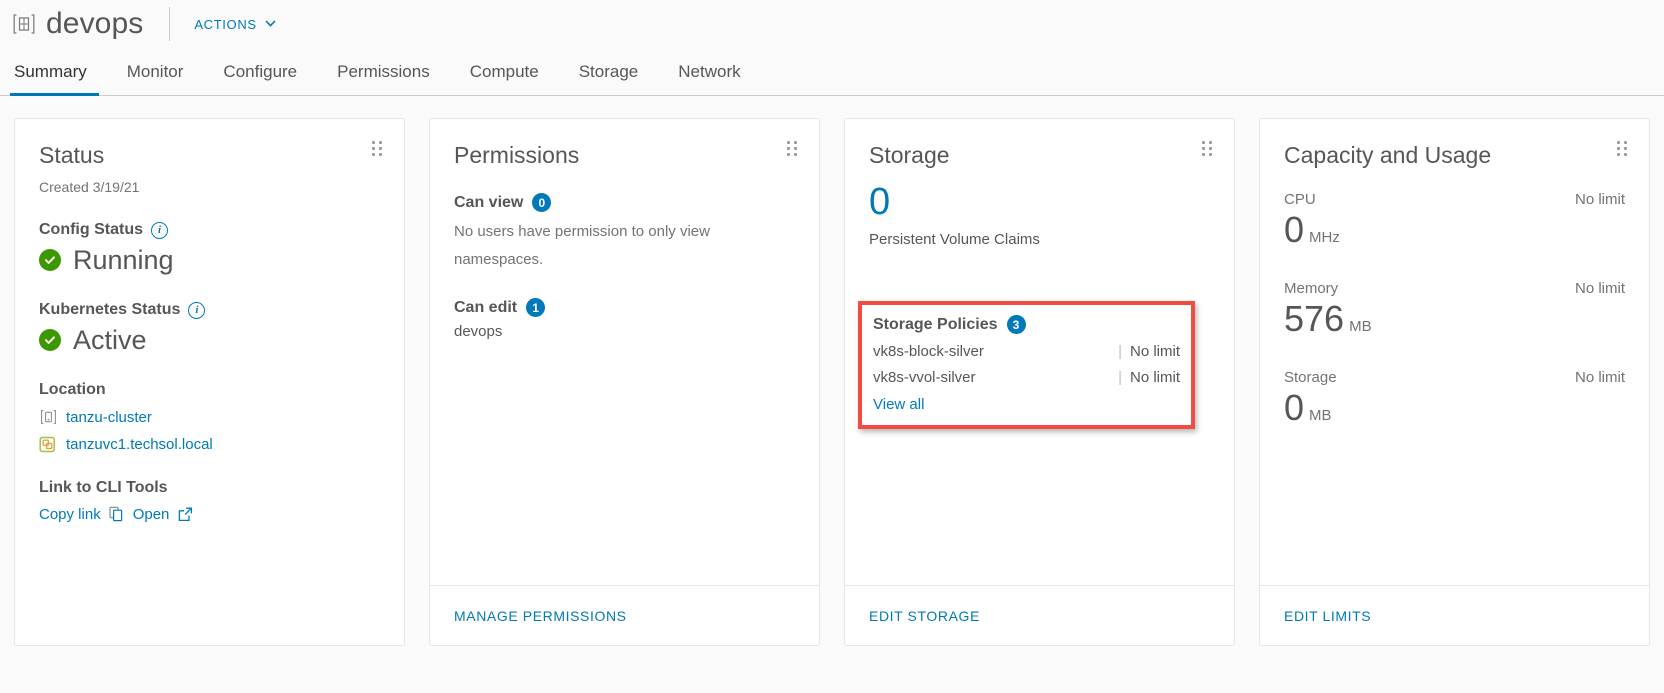 The width and height of the screenshot is (1664, 693). I want to click on location-label: Location, so click(209, 390).